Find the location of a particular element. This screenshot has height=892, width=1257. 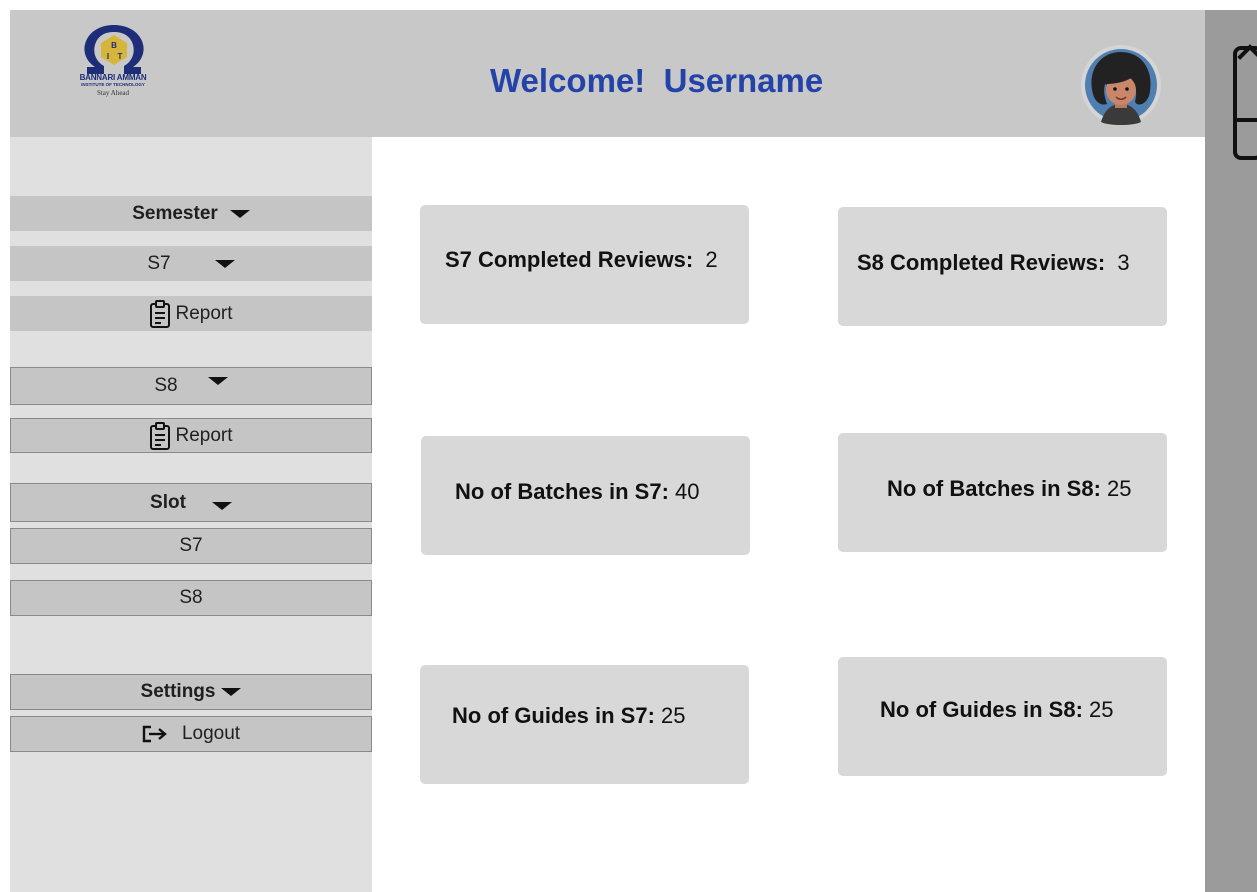

svg-text: I is located at coordinates (108, 56).